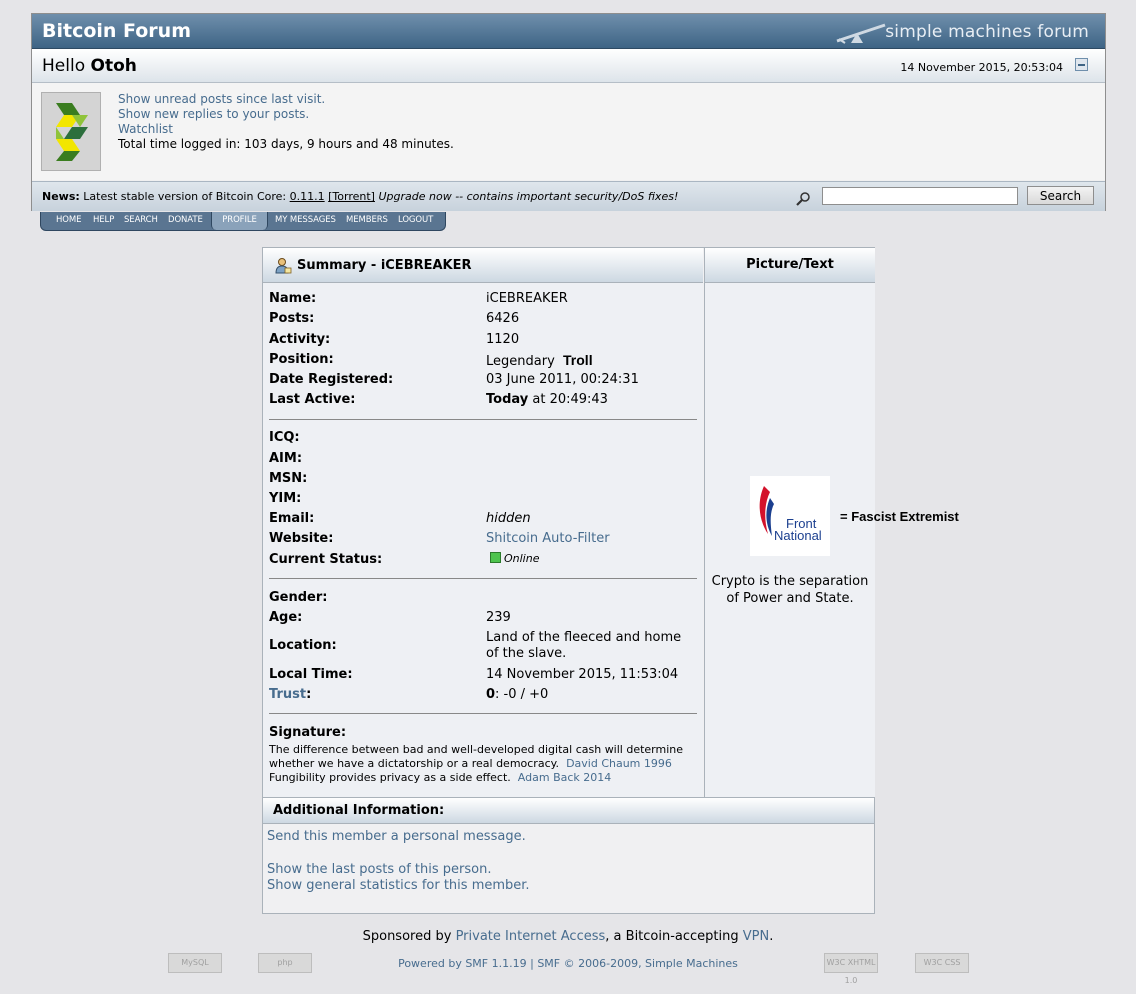 Image resolution: width=1136 pixels, height=994 pixels. What do you see at coordinates (498, 617) in the screenshot?
I see `age-value: 239` at bounding box center [498, 617].